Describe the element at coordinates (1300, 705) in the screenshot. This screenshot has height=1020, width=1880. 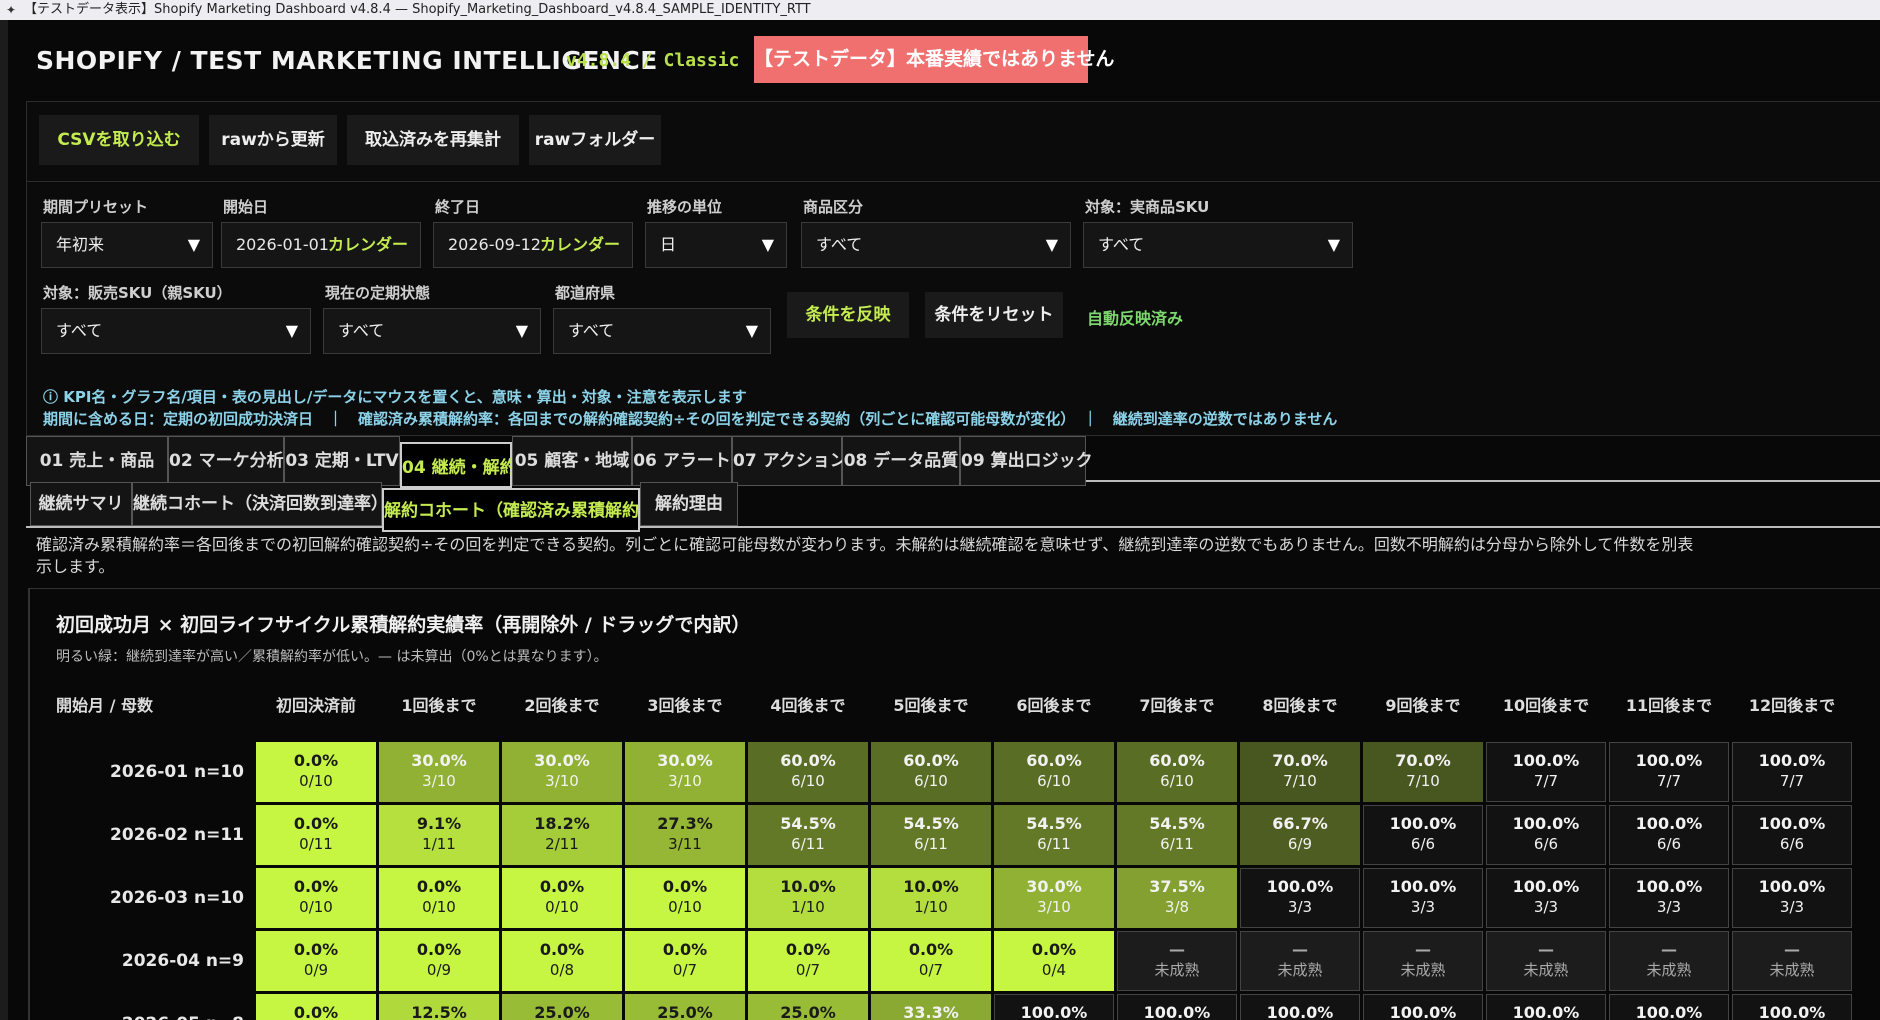
I see `cohort-column-header: 8回後まで` at that location.